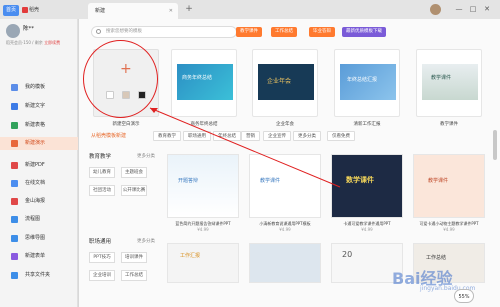 Image resolution: width=500 pixels, height=307 pixels. What do you see at coordinates (495, 145) in the screenshot?
I see `scrollbar` at bounding box center [495, 145].